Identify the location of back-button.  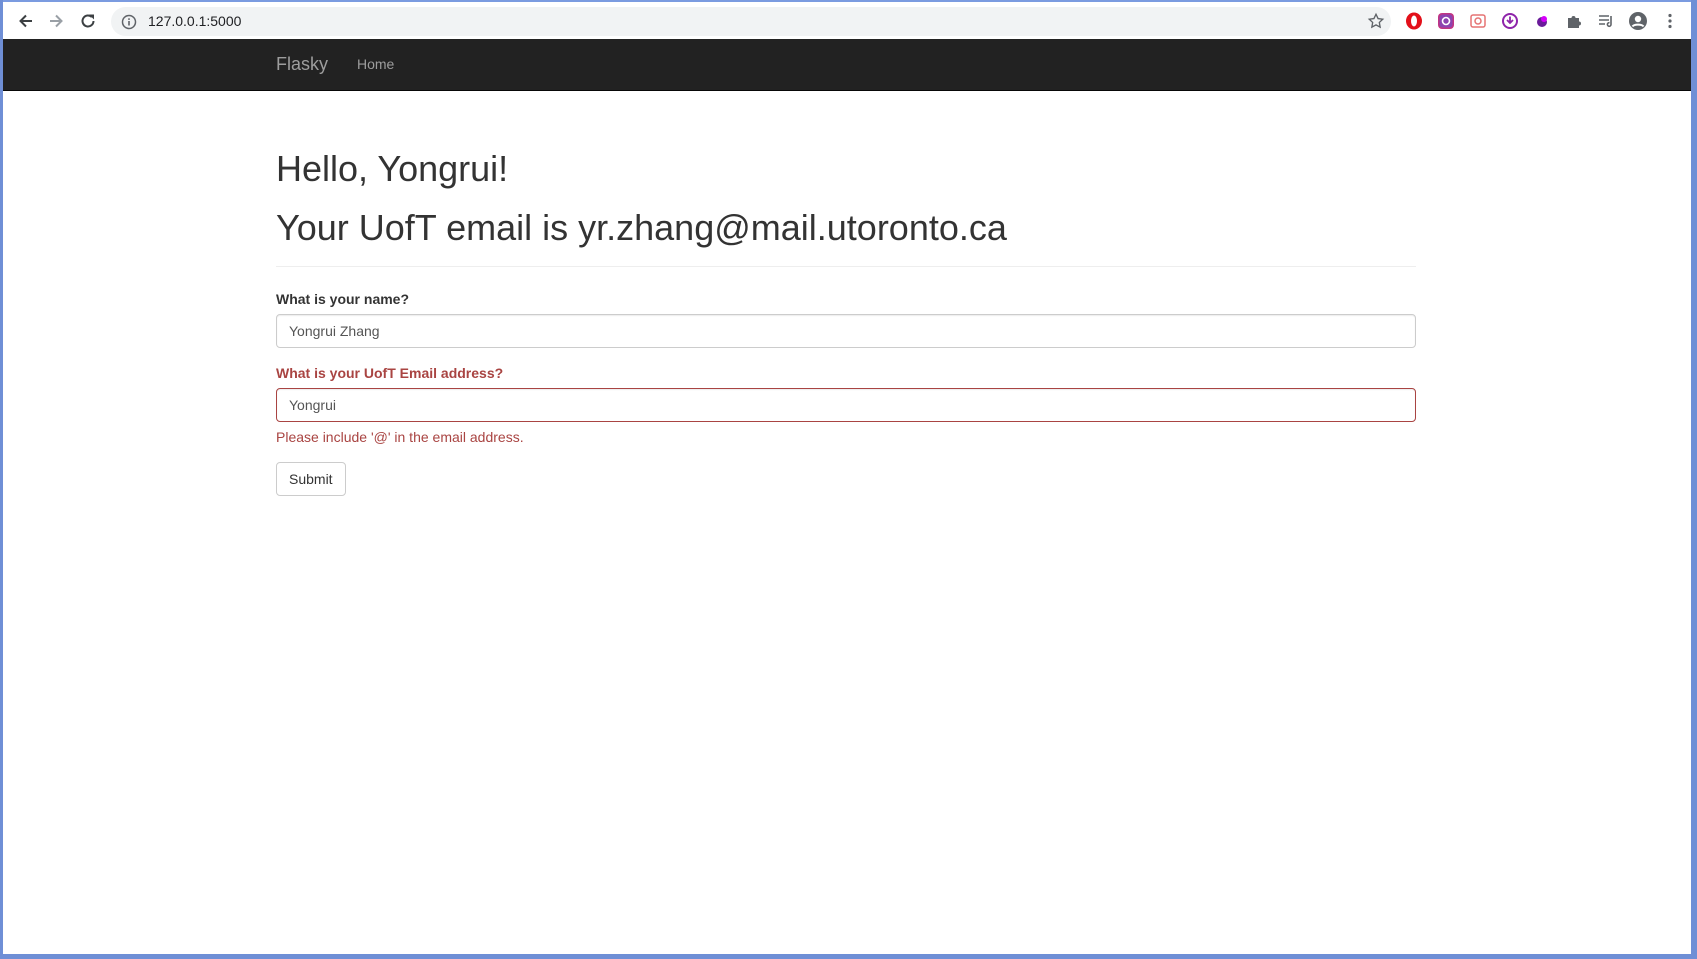
(26, 21).